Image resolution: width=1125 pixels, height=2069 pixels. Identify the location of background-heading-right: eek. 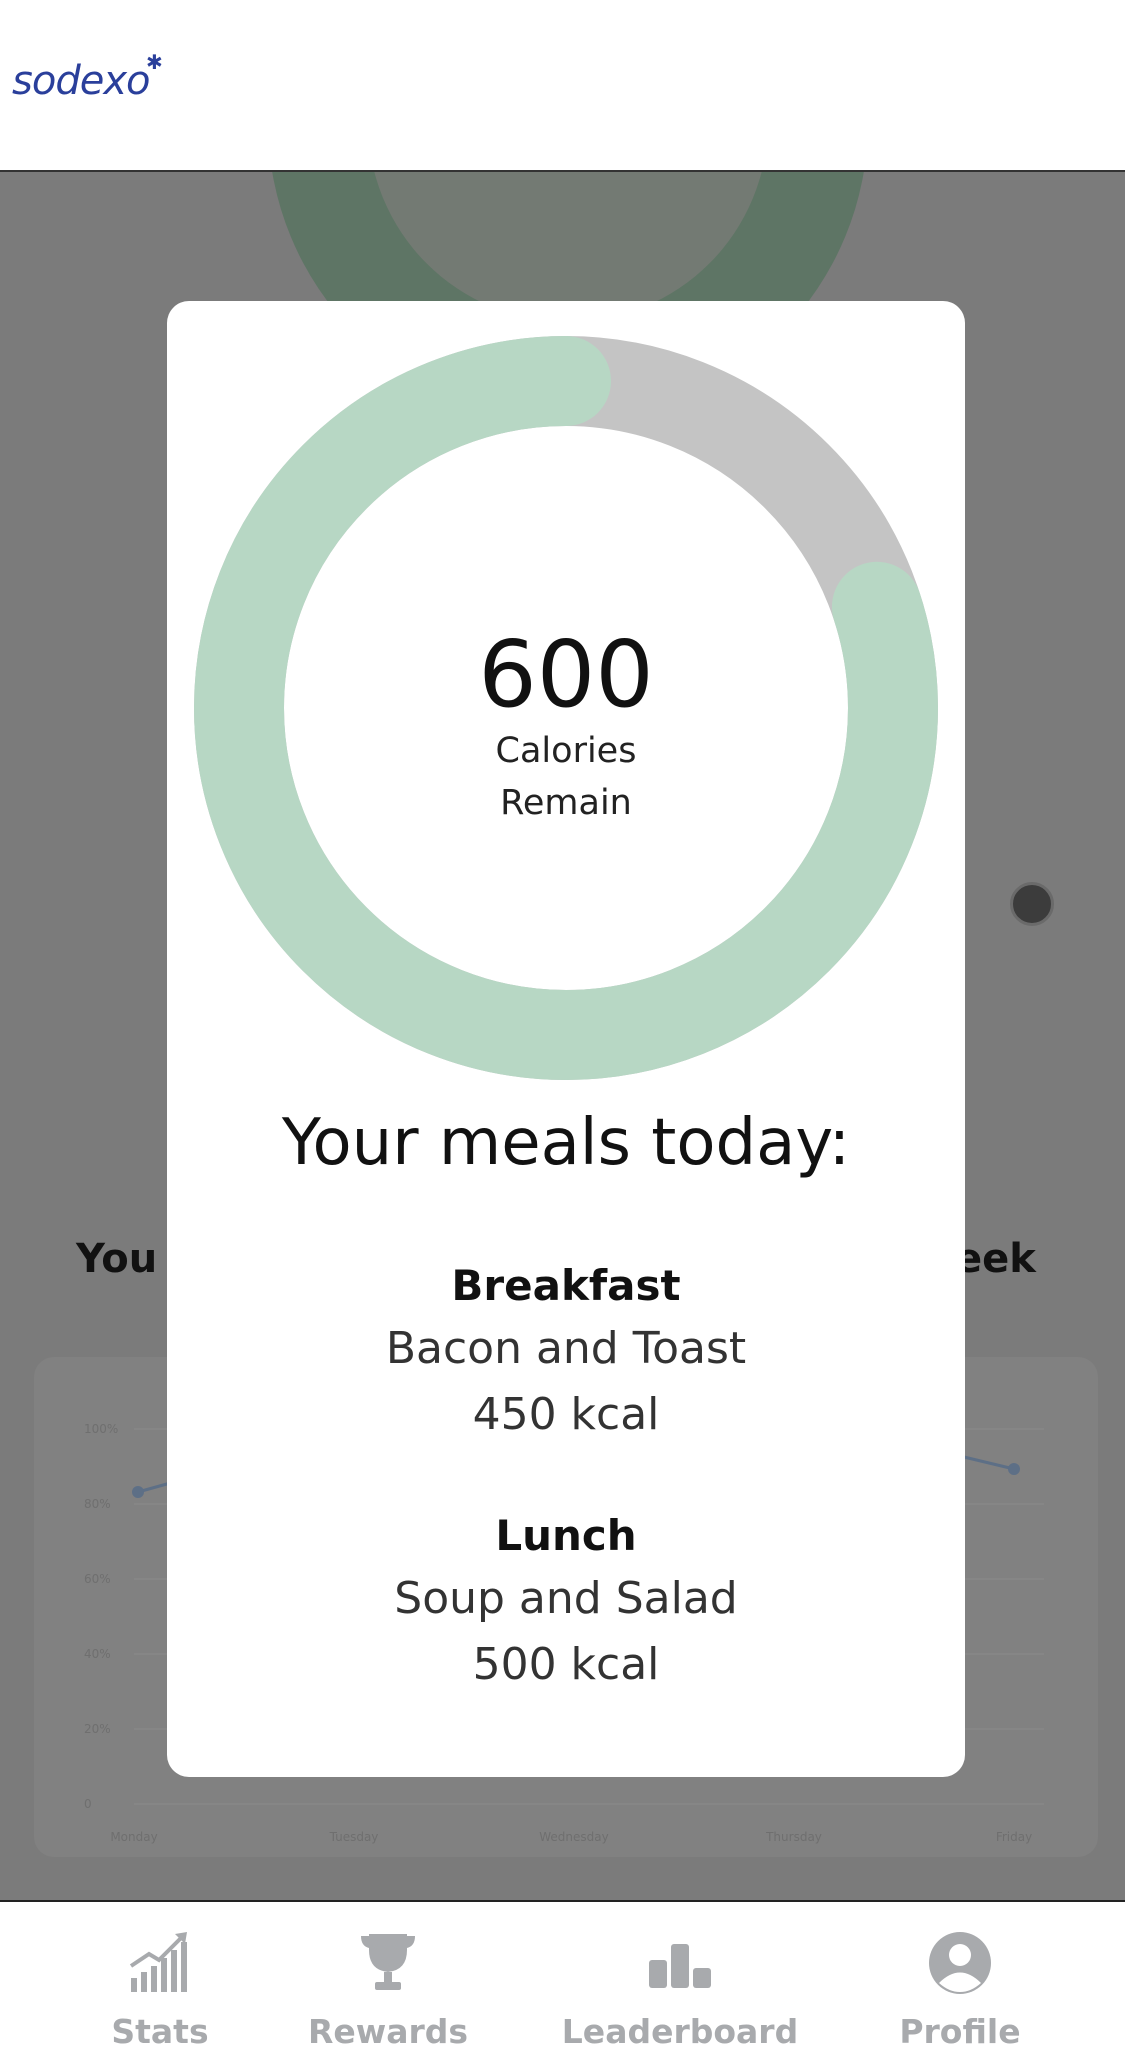
(995, 1259).